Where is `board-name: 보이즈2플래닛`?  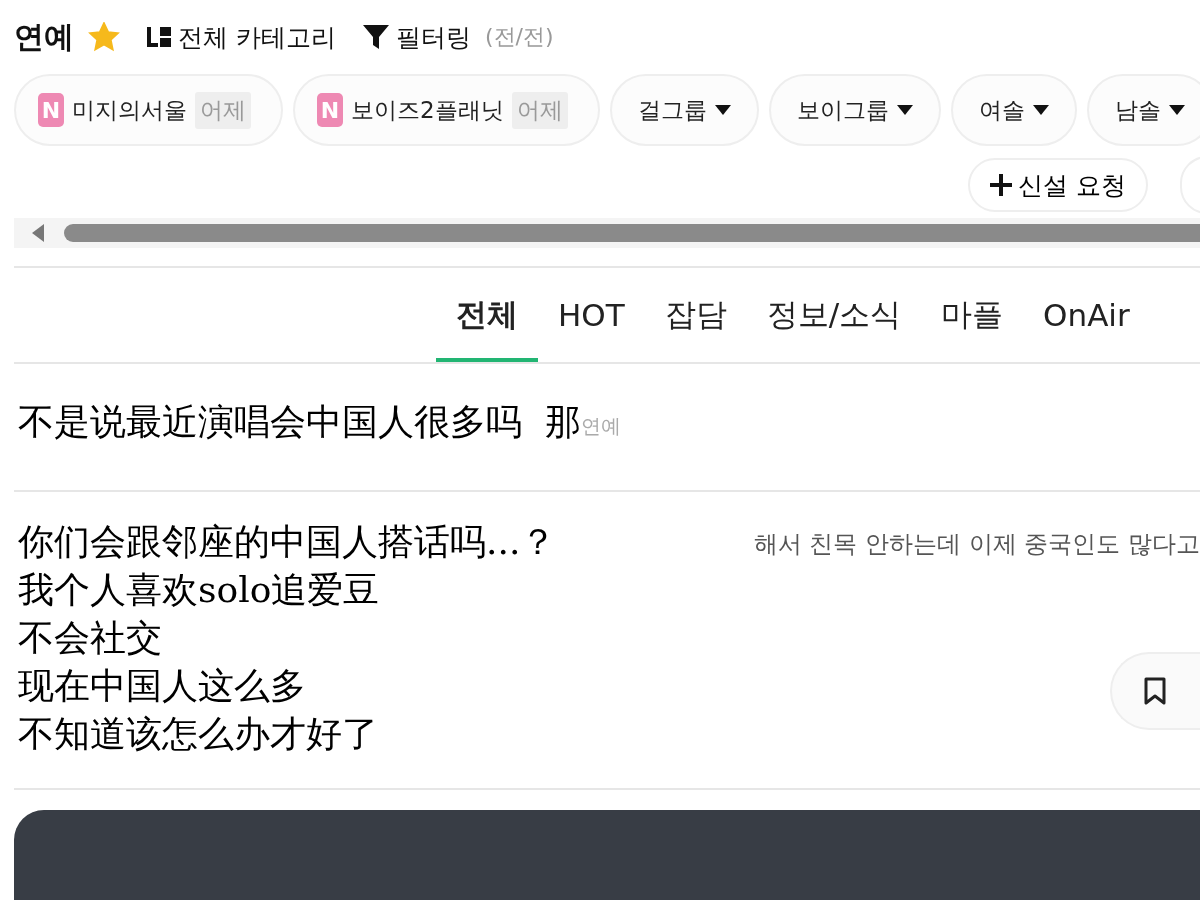 board-name: 보이즈2플래닛 is located at coordinates (427, 110).